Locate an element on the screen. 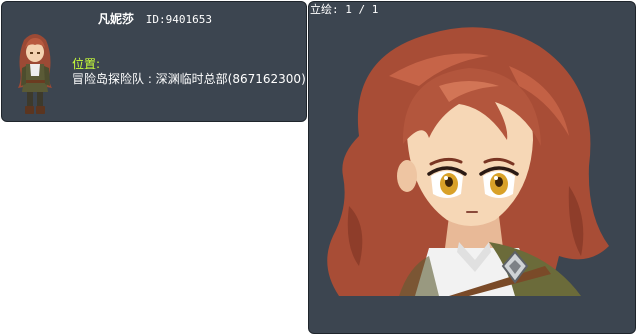 The image size is (637, 335). location-label: 位置: is located at coordinates (86, 64).